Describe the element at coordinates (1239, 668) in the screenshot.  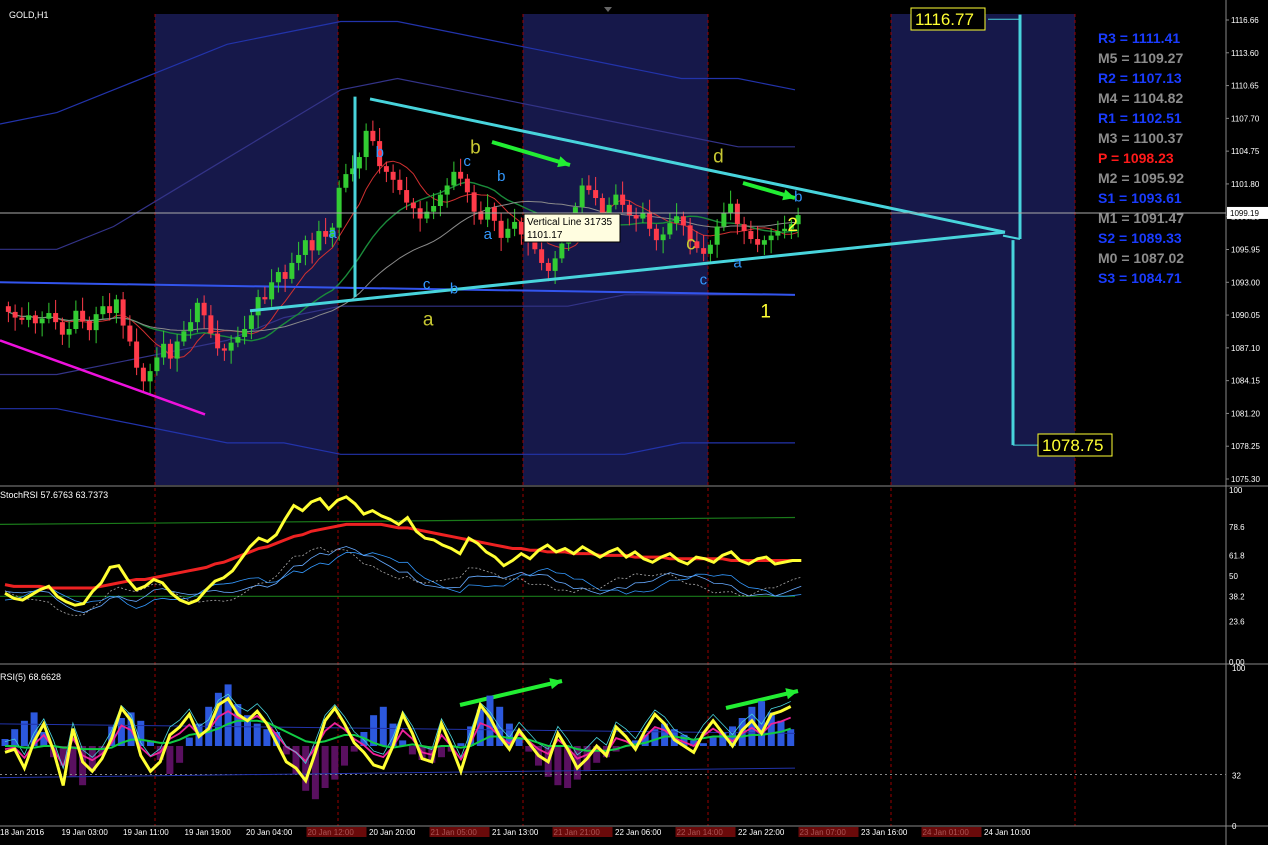
I see `rsi-tick-label-0: 100` at that location.